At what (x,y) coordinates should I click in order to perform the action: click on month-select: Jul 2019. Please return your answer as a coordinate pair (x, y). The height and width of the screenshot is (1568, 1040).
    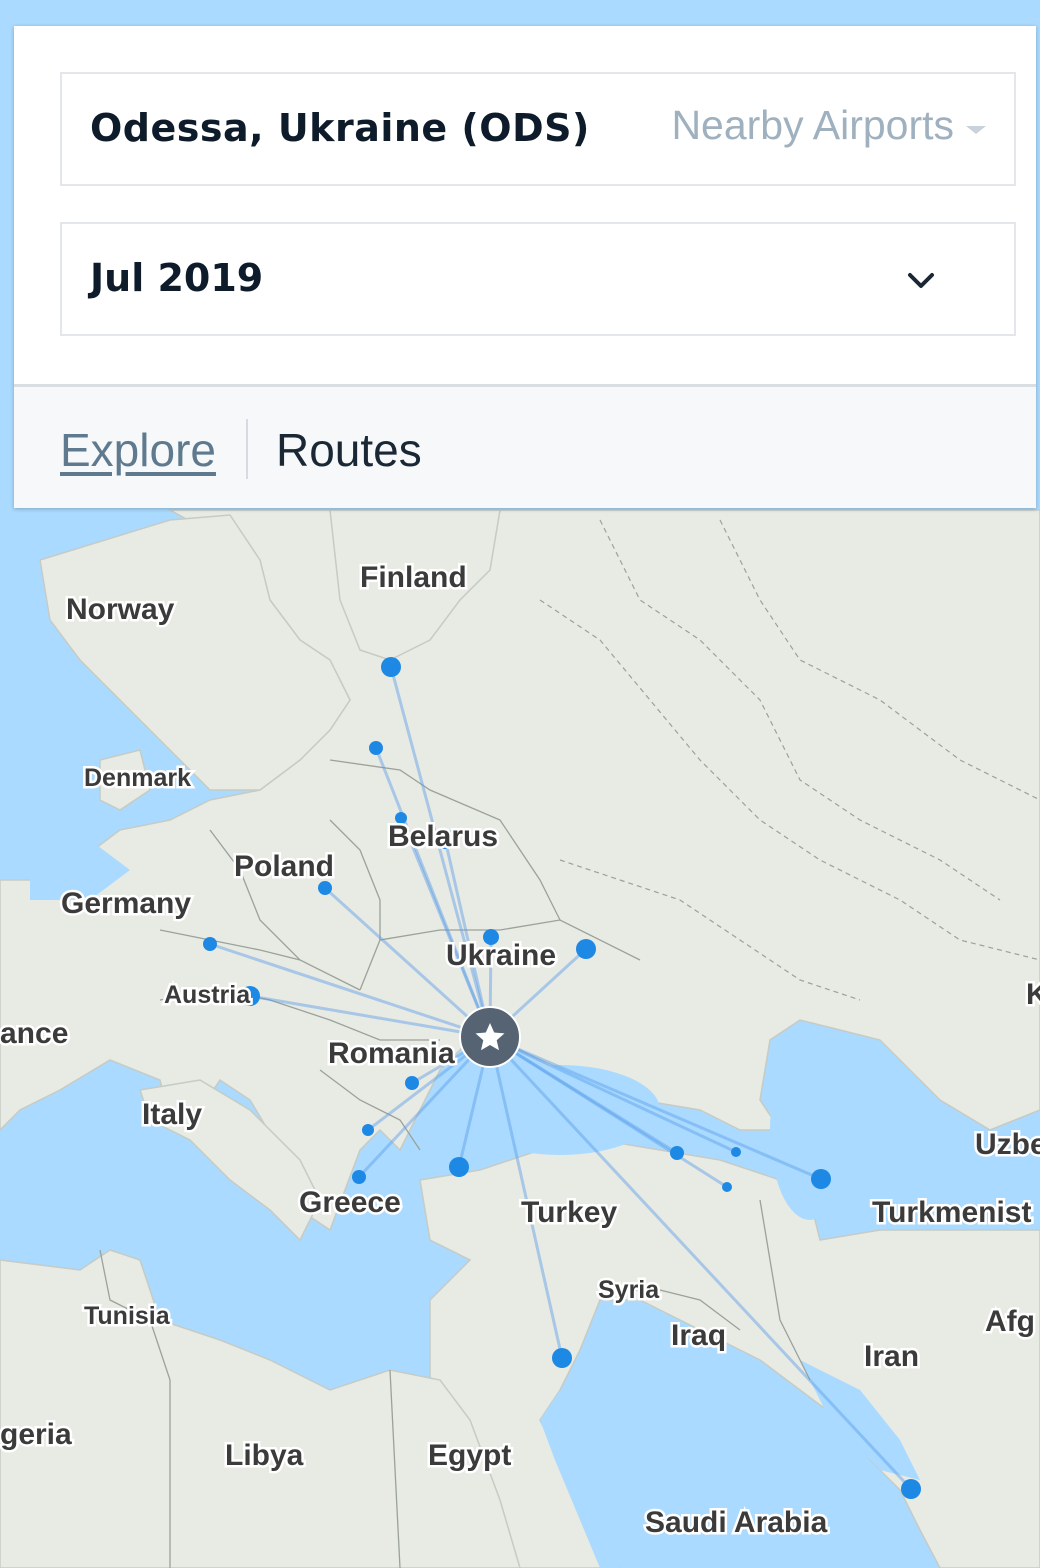
    Looking at the image, I should click on (538, 279).